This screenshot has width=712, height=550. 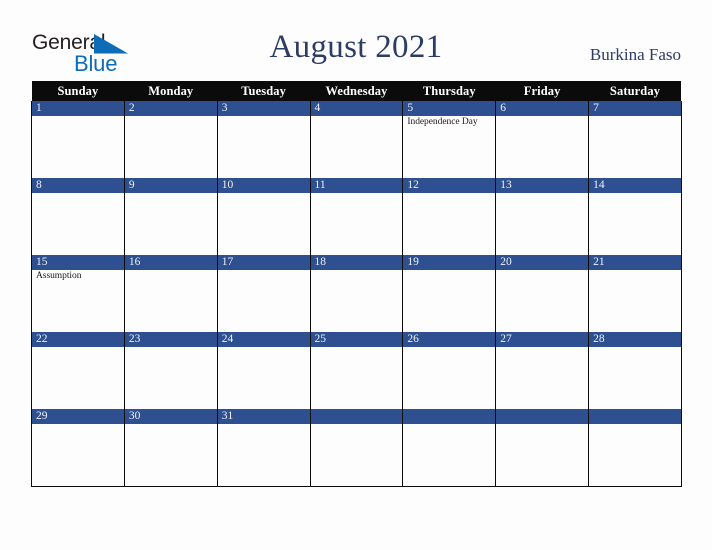 I want to click on day-cell-inner: 22, so click(x=78, y=370).